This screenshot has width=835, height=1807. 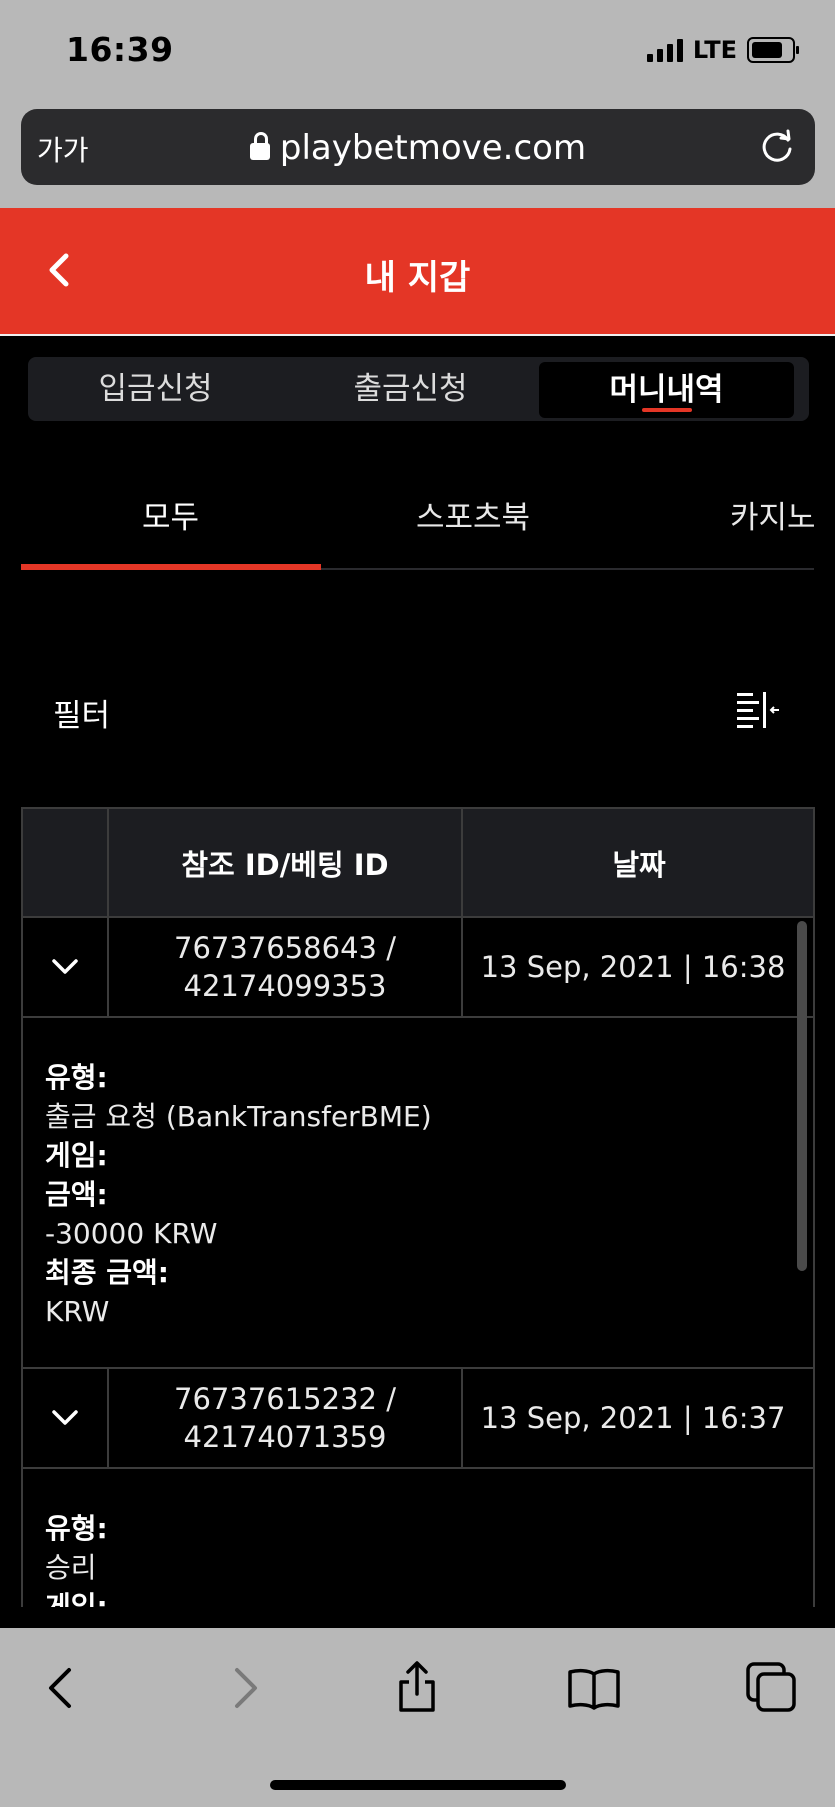 I want to click on network-type: LTE, so click(x=714, y=50).